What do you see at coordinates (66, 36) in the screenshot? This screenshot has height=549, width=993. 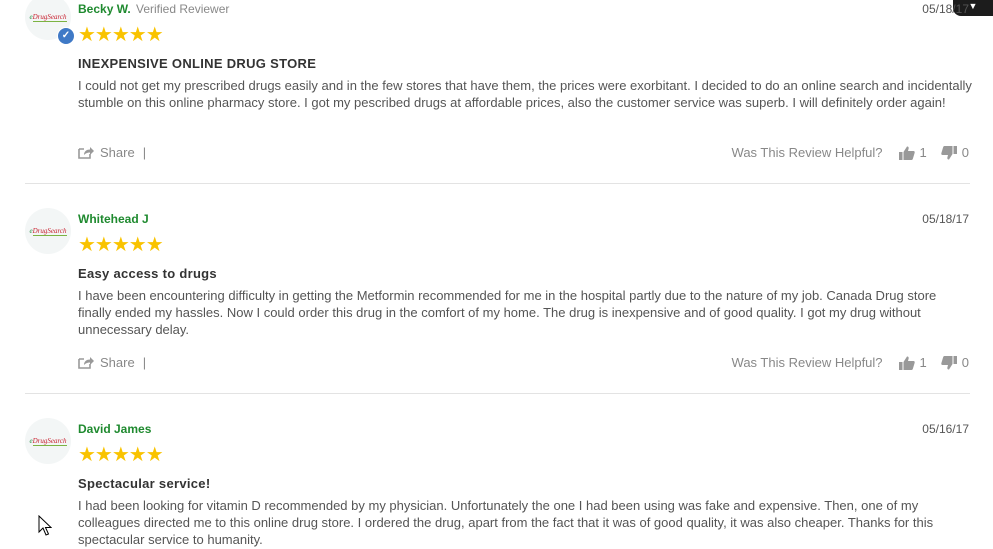 I see `verified-check-icon: ✓` at bounding box center [66, 36].